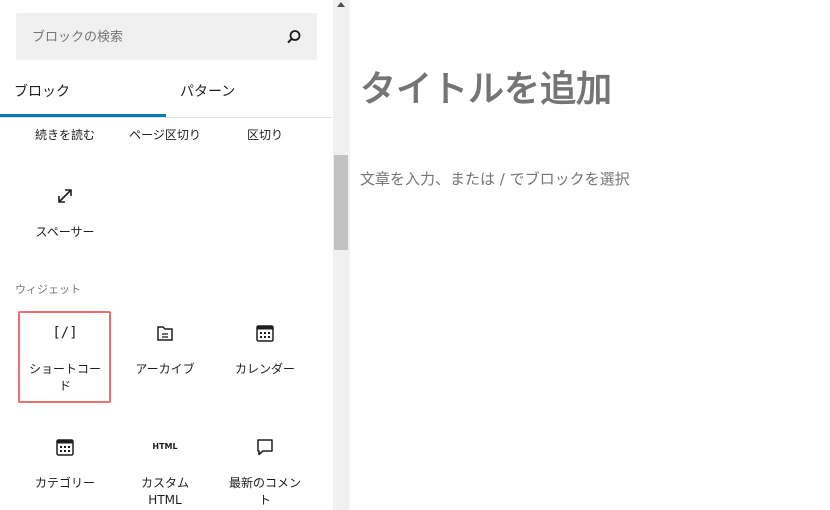 This screenshot has width=830, height=510. Describe the element at coordinates (64, 377) in the screenshot. I see `block-label: ショートコード` at that location.